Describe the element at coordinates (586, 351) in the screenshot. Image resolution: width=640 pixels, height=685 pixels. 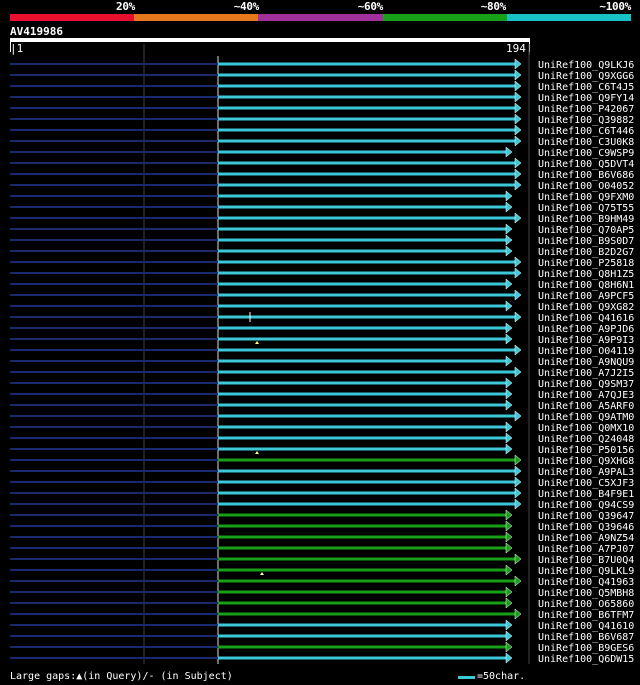
I see `hit-label: UniRef100_O04119` at that location.